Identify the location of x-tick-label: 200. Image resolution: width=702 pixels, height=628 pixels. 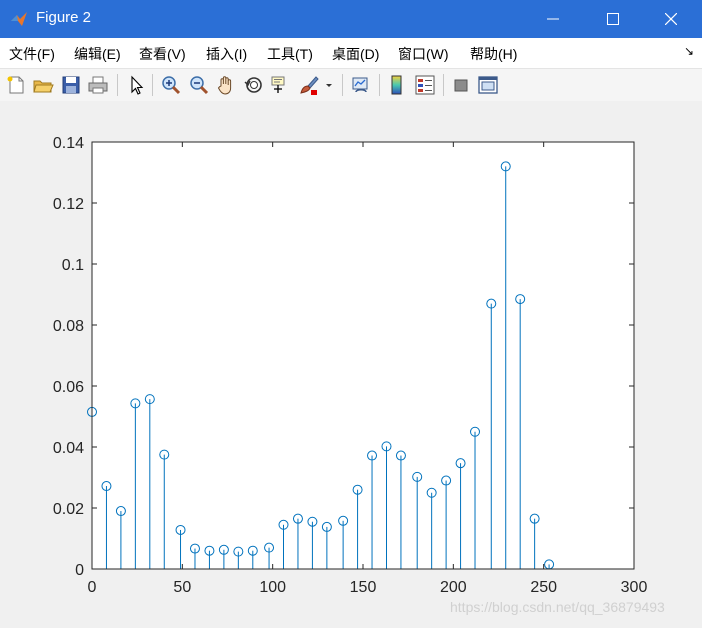
(453, 587).